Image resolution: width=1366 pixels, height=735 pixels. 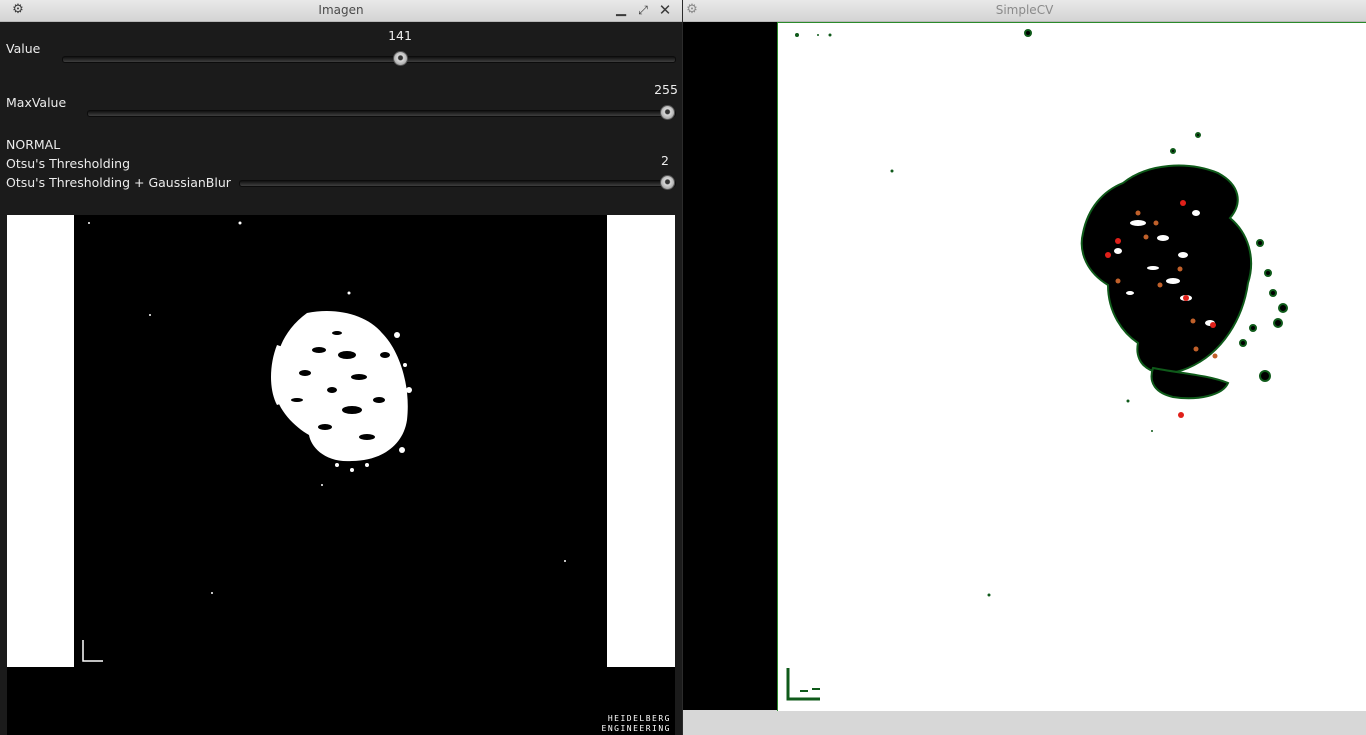 What do you see at coordinates (381, 113) in the screenshot?
I see `maxvalue-slider-track` at bounding box center [381, 113].